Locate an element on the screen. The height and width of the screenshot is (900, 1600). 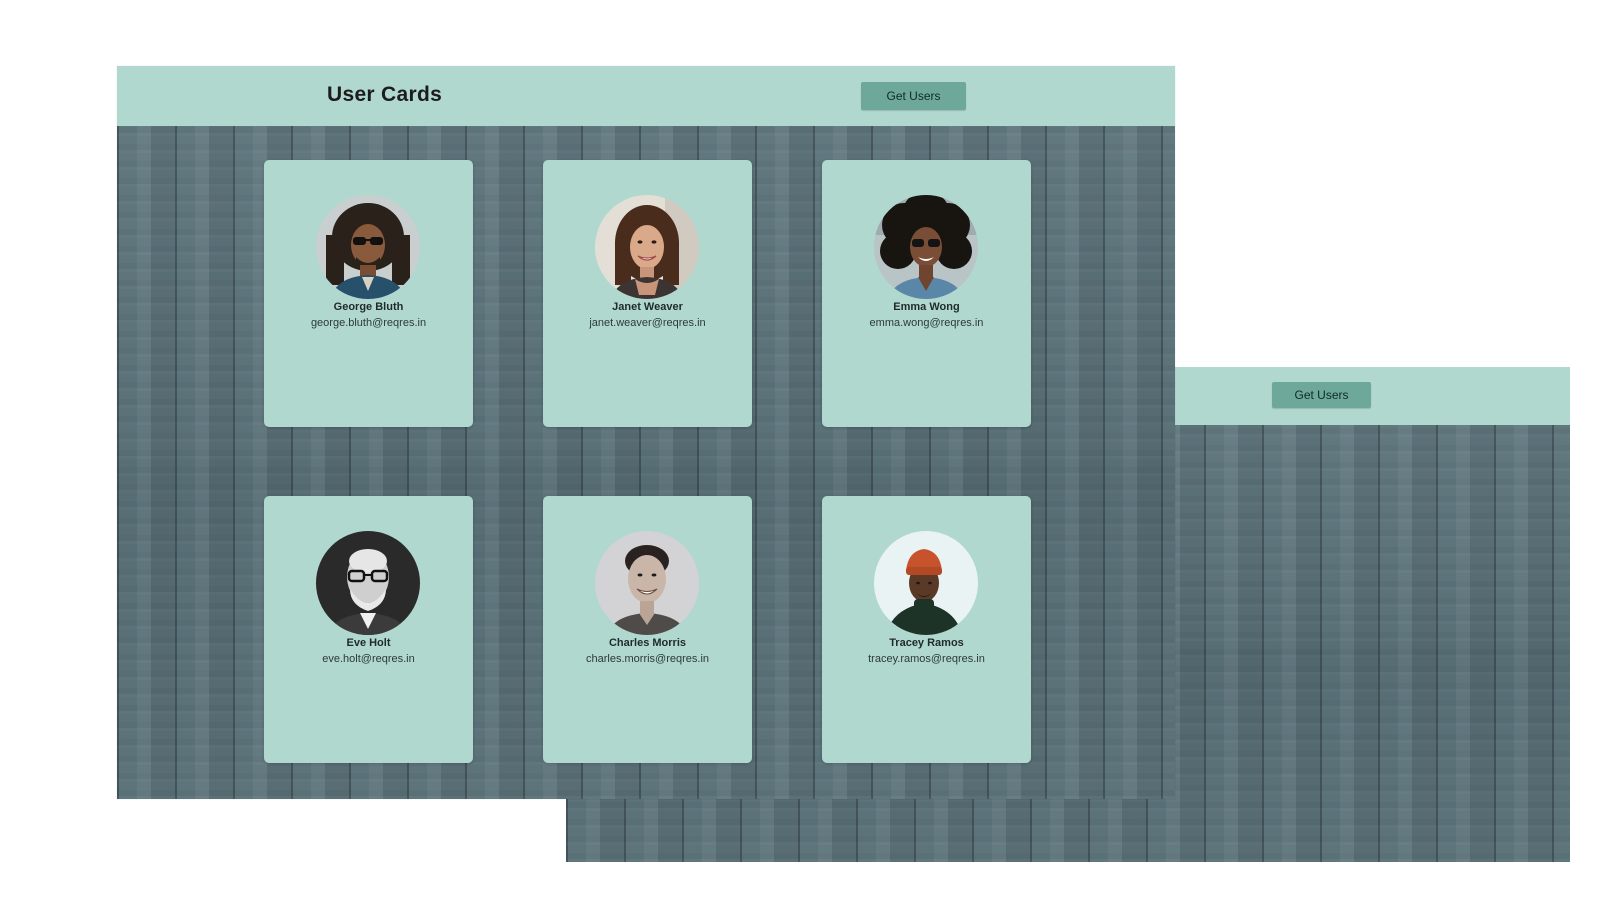
user-card: Eve Holt eve.holt@reqres.in is located at coordinates (368, 629).